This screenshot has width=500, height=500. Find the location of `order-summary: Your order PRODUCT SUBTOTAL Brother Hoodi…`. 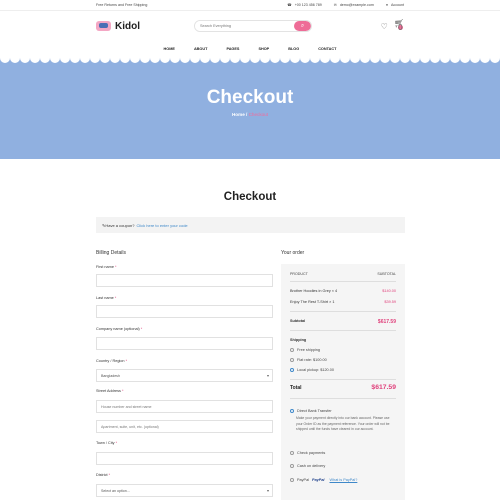

order-summary: Your order PRODUCT SUBTOTAL Brother Hoodi… is located at coordinates (343, 375).